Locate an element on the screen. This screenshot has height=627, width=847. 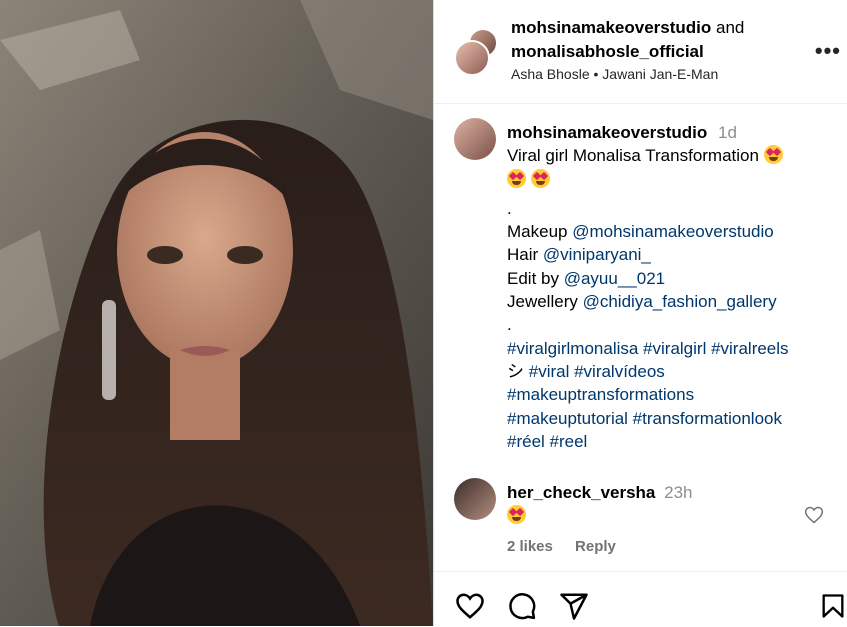
like-button is located at coordinates (470, 608).